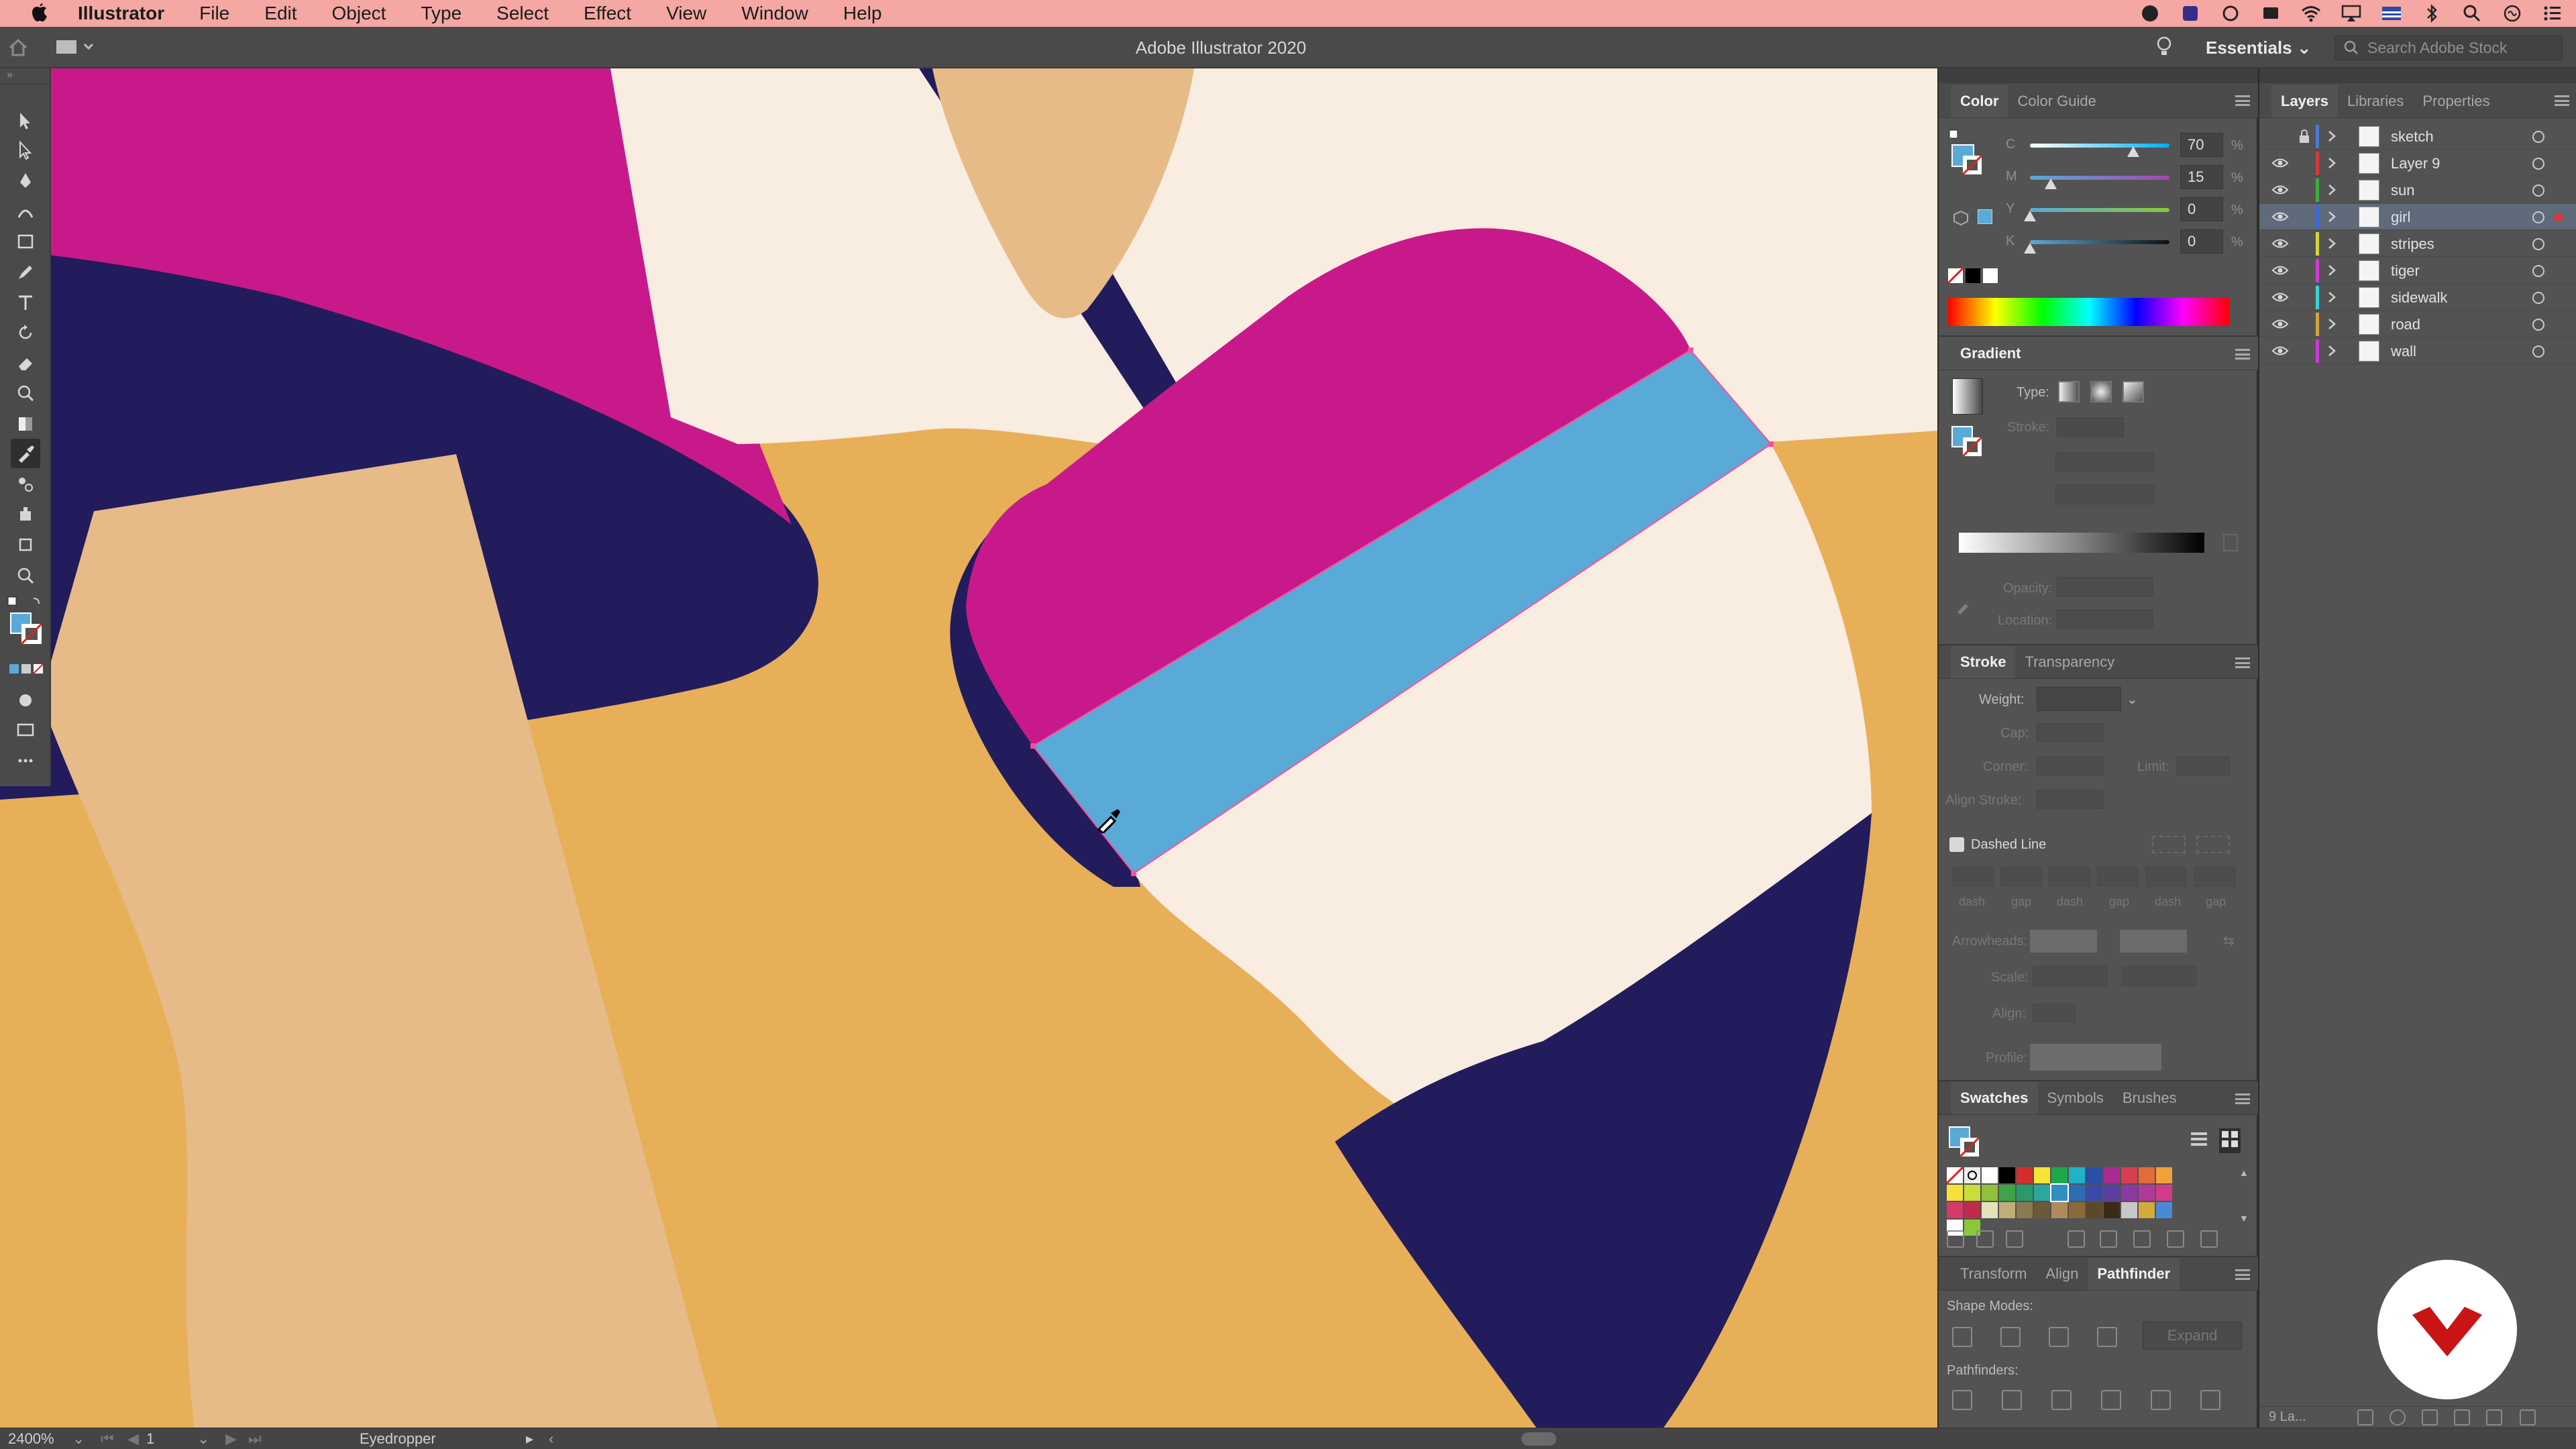 The height and width of the screenshot is (1449, 2576). What do you see at coordinates (31, 1438) in the screenshot?
I see `zoom-level-field: 2400%` at bounding box center [31, 1438].